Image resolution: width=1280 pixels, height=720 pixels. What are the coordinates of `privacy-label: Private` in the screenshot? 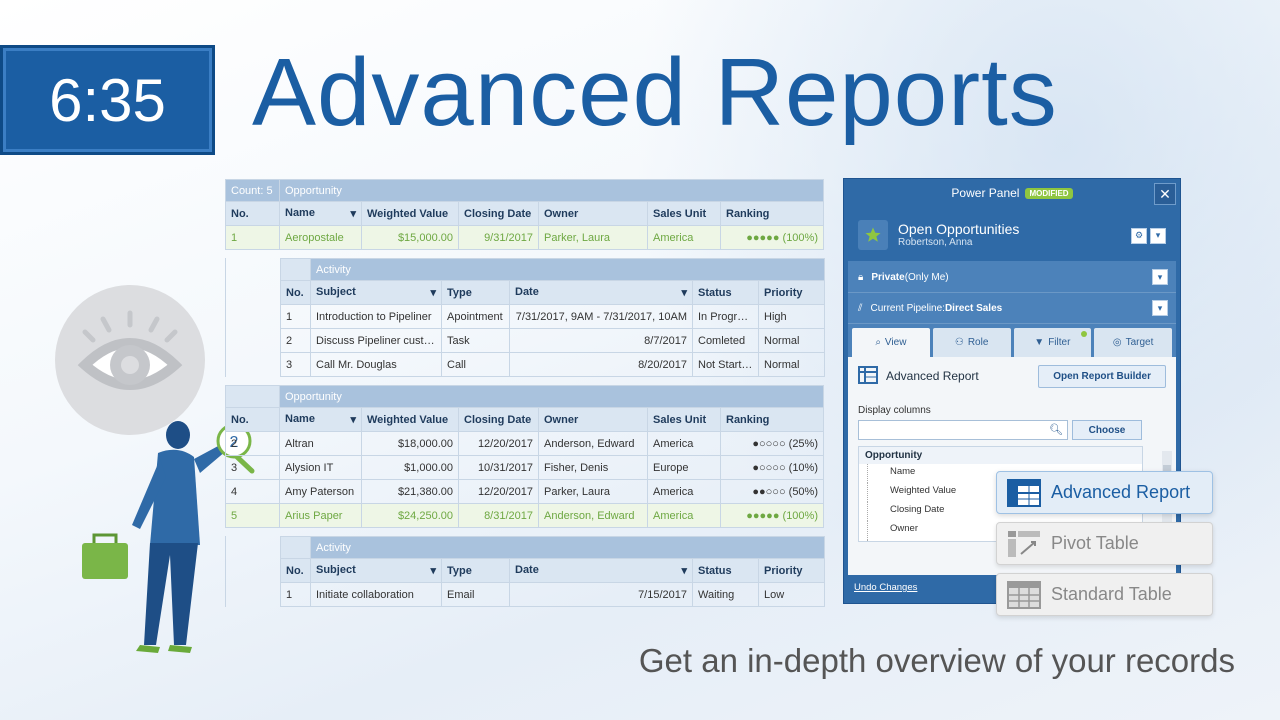 It's located at (888, 277).